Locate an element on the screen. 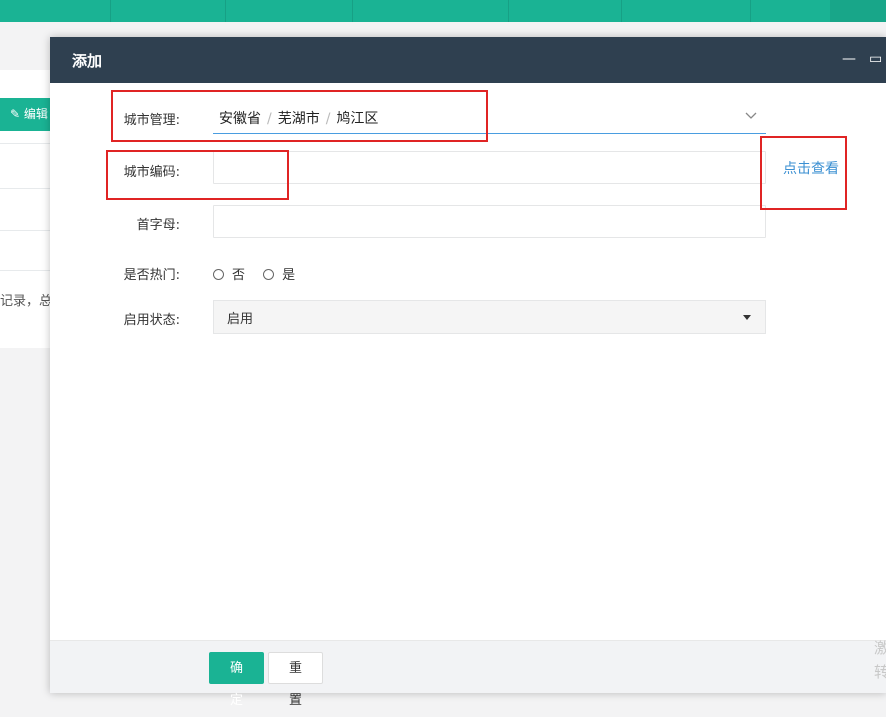  highlight-box-city-manage is located at coordinates (299, 116).